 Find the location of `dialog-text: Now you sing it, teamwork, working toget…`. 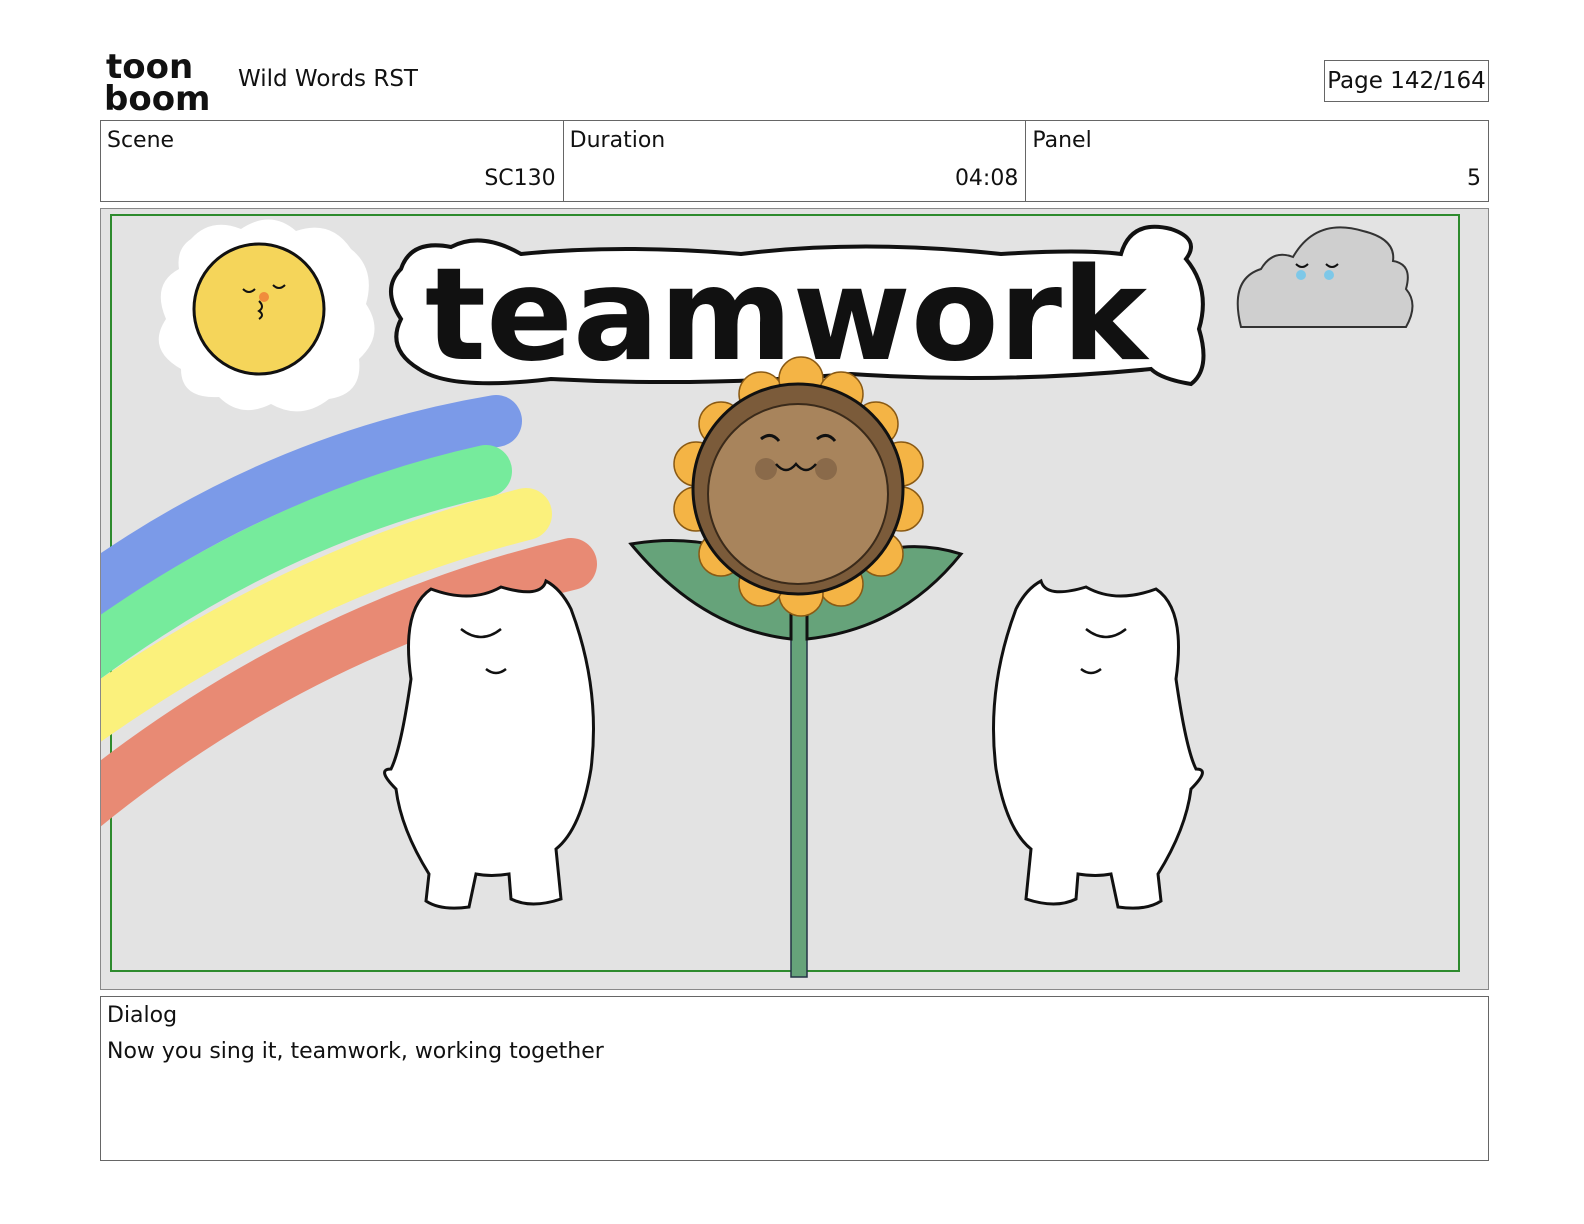

dialog-text: Now you sing it, teamwork, working toget… is located at coordinates (355, 1051).